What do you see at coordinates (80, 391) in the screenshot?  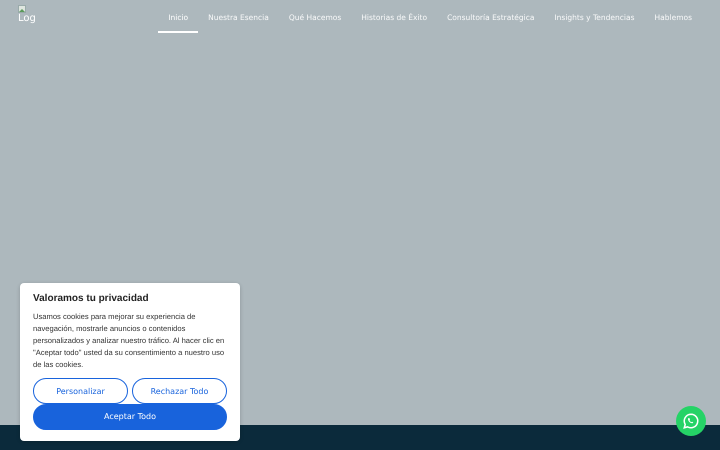 I see `cookie-button: Personalizar` at bounding box center [80, 391].